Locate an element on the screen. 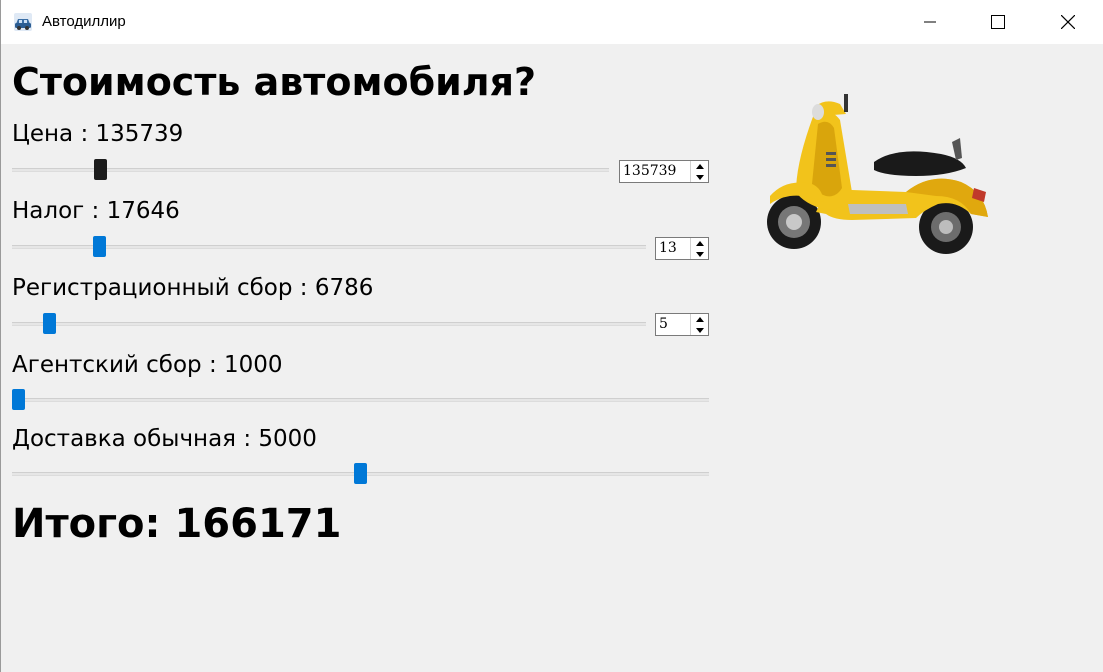 The height and width of the screenshot is (672, 1103). minimize-button is located at coordinates (930, 22).